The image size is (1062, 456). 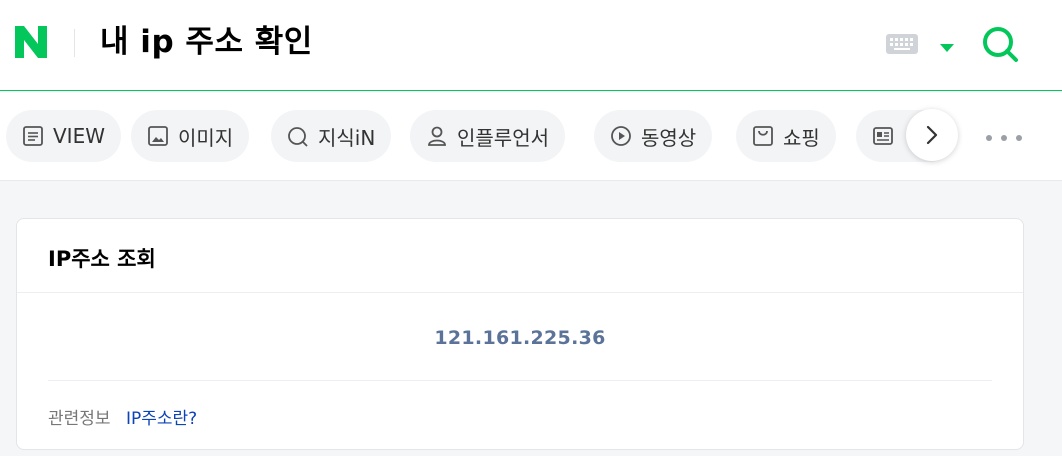 I want to click on naver-logo, so click(x=31, y=42).